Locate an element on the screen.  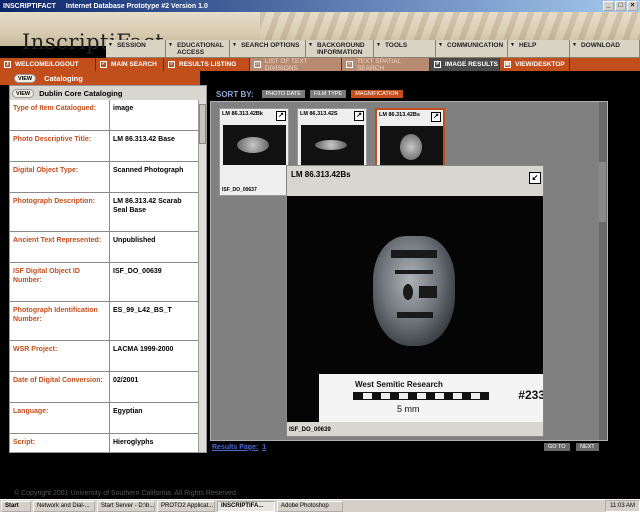
goto-button: GO TO is located at coordinates (557, 447).